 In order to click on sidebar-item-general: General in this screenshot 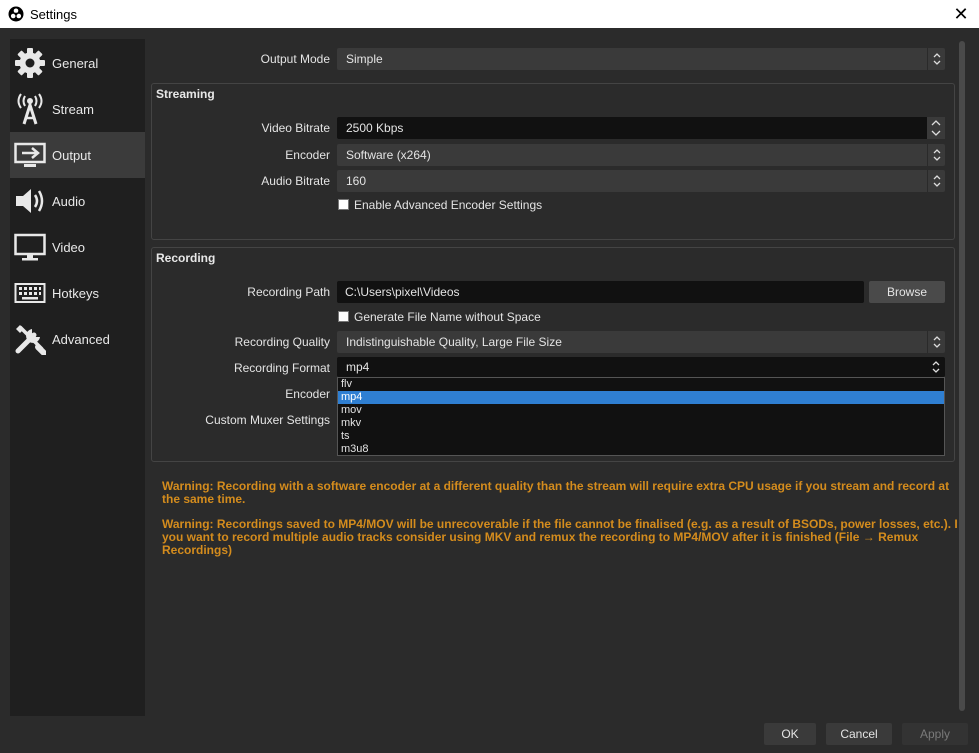, I will do `click(77, 63)`.